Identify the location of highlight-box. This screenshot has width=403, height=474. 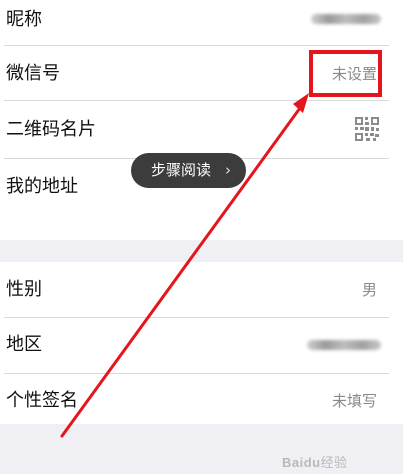
(345, 73).